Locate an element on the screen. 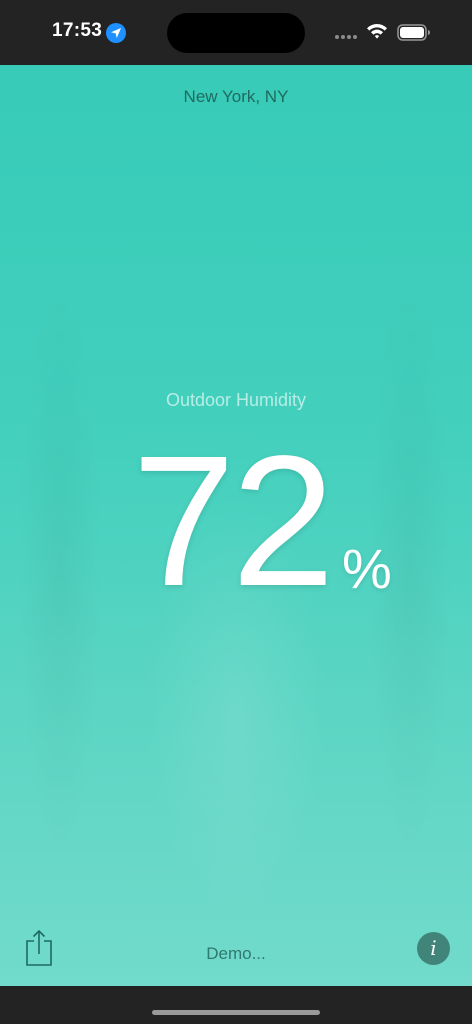  battery-icon is located at coordinates (413, 32).